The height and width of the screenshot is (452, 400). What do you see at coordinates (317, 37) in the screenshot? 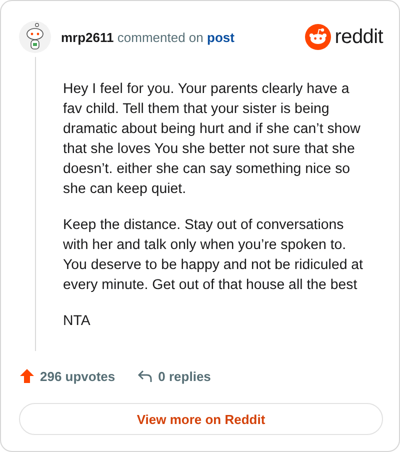
I see `logo-icon` at bounding box center [317, 37].